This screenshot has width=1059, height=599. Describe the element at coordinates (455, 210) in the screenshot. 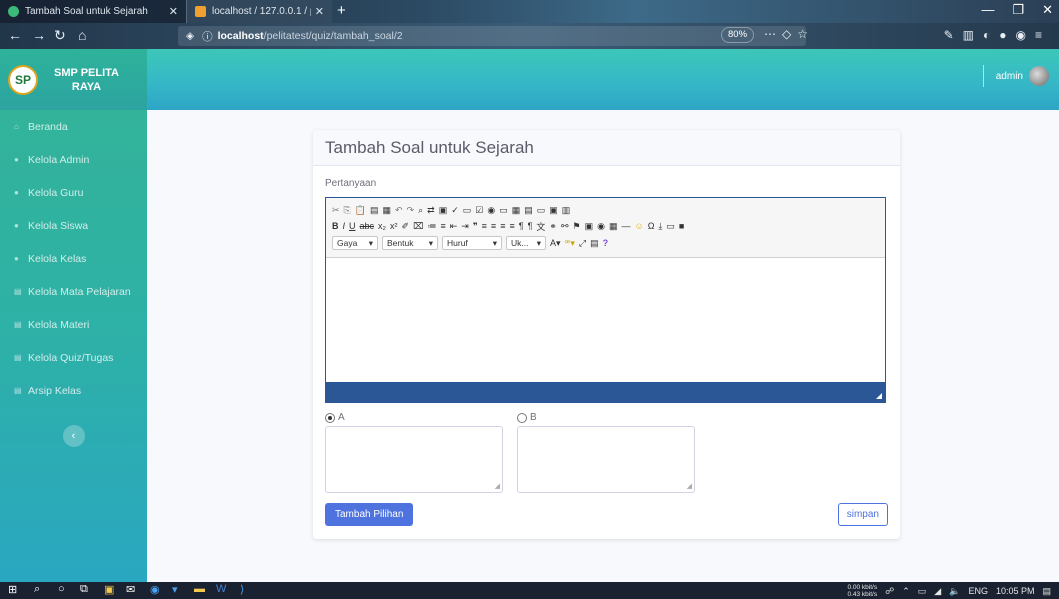

I see `spellcheck-icon: ✓` at that location.